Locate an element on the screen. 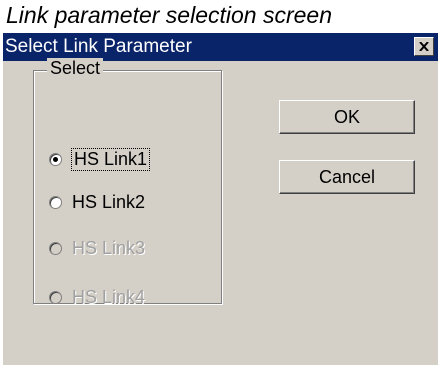 The width and height of the screenshot is (438, 365). radio-hs-link3: HS Link3 is located at coordinates (97, 248).